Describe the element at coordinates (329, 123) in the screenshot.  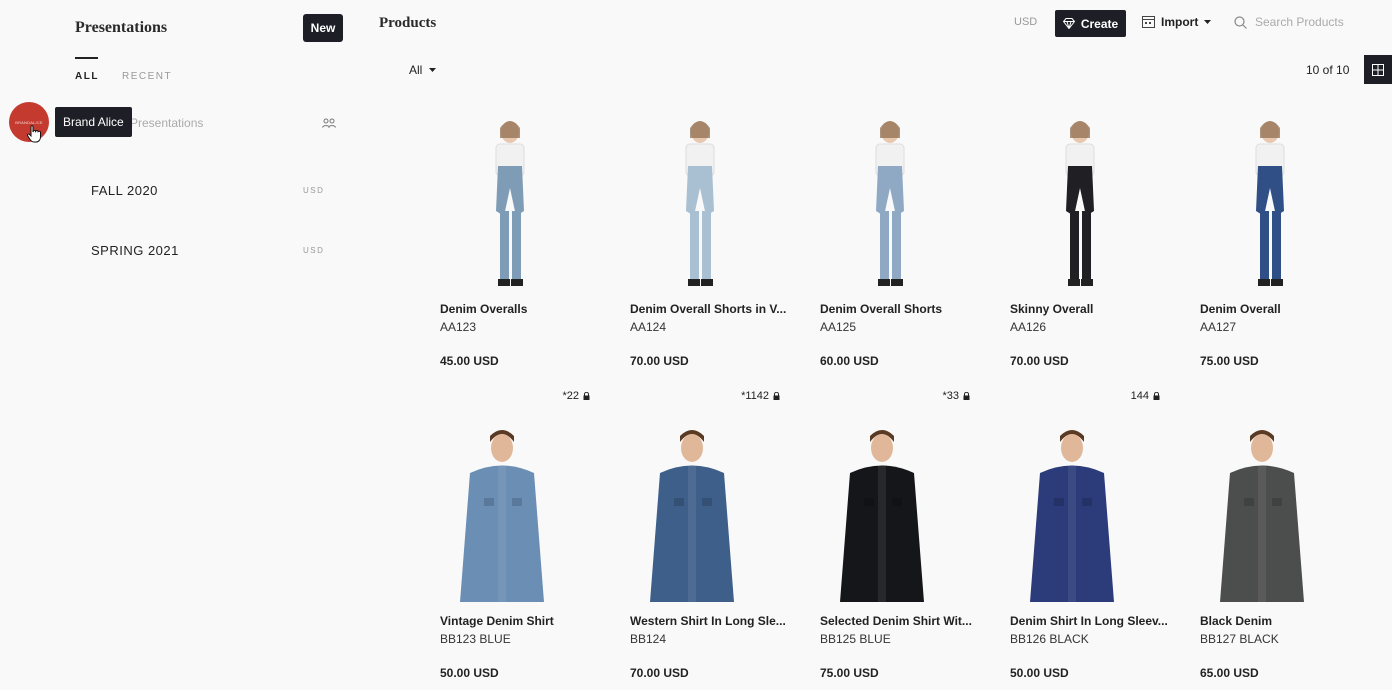
I see `people-icon` at that location.